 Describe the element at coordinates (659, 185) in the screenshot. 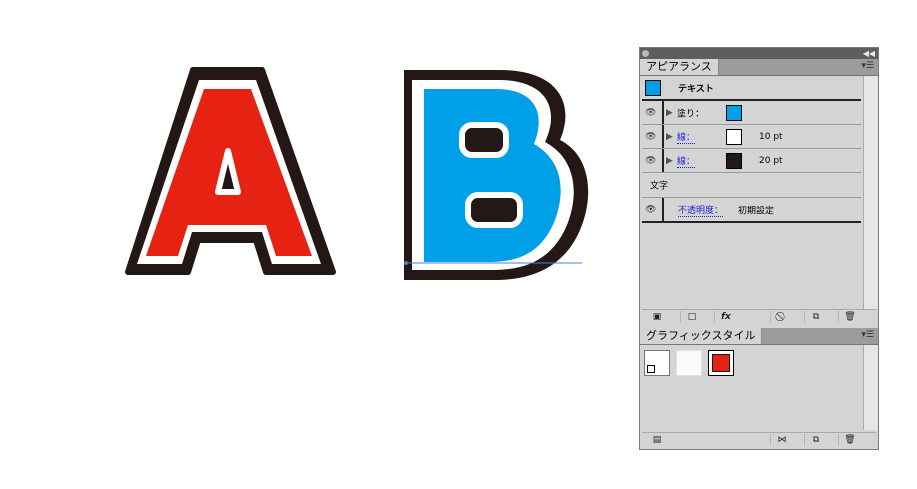

I see `characters-label: 文字` at that location.